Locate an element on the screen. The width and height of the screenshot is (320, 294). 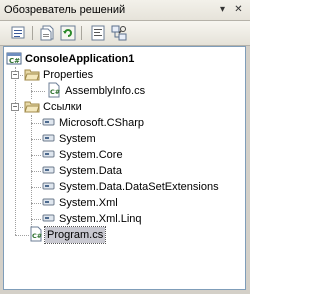
panel-toolbar is located at coordinates (125, 33).